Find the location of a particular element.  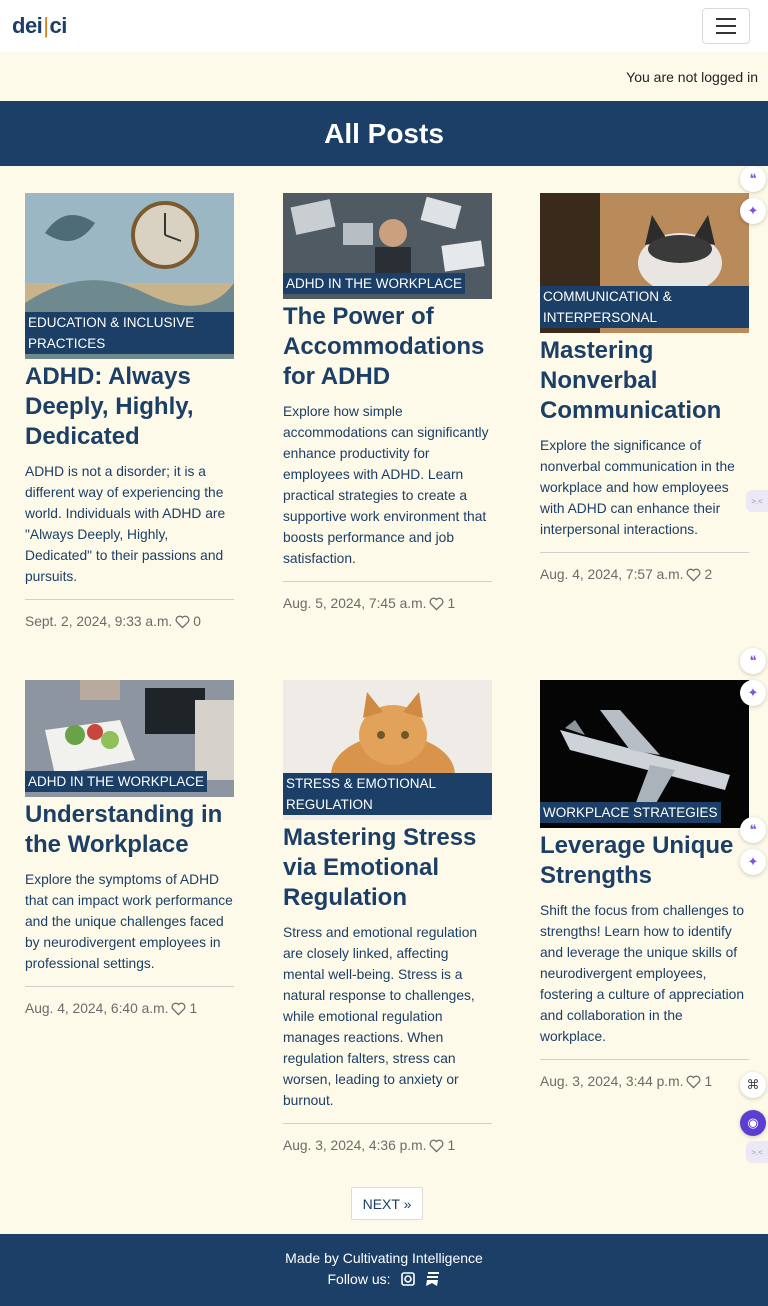

post-meta: Sept. 2, 2024, 9:33 a.m. 0 is located at coordinates (129, 621).